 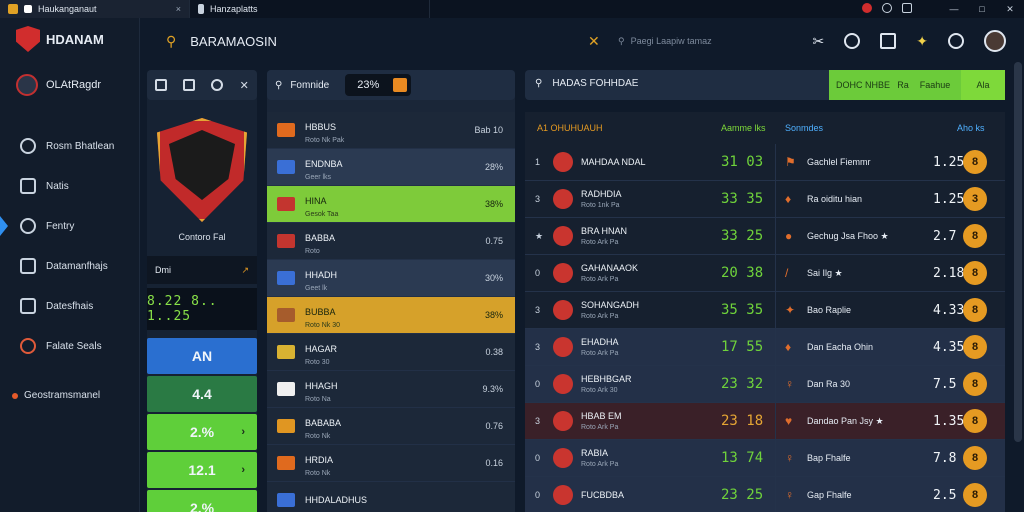 What do you see at coordinates (202, 501) in the screenshot?
I see `stat-button: 2.%` at bounding box center [202, 501].